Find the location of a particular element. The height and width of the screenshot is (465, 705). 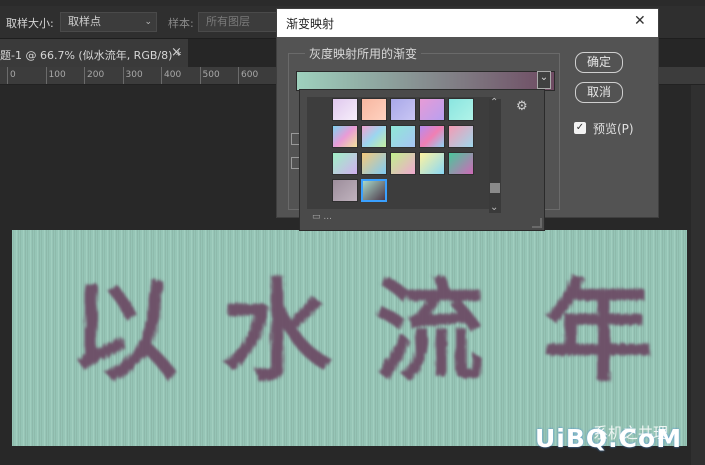

gradient-swatch-mauve-grey is located at coordinates (345, 190).